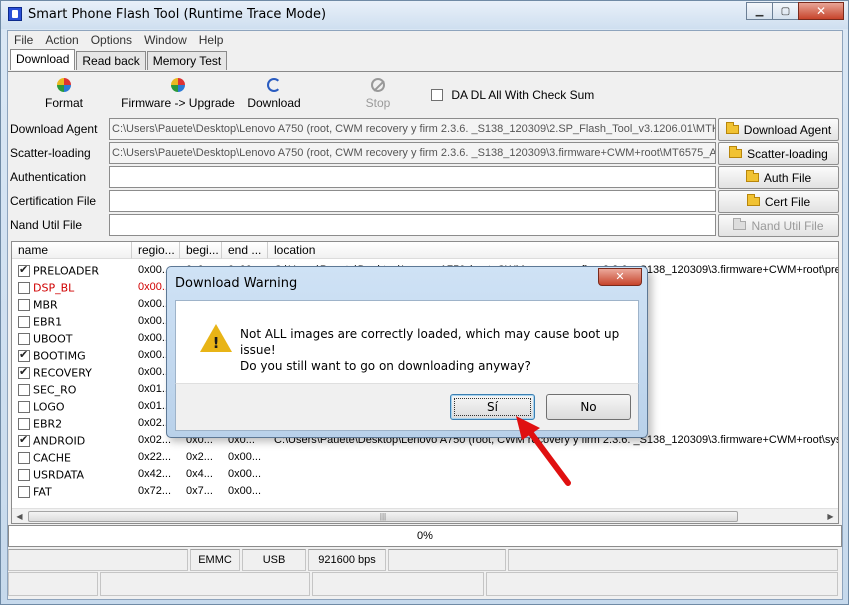  I want to click on partition-name: FAT, so click(42, 492).